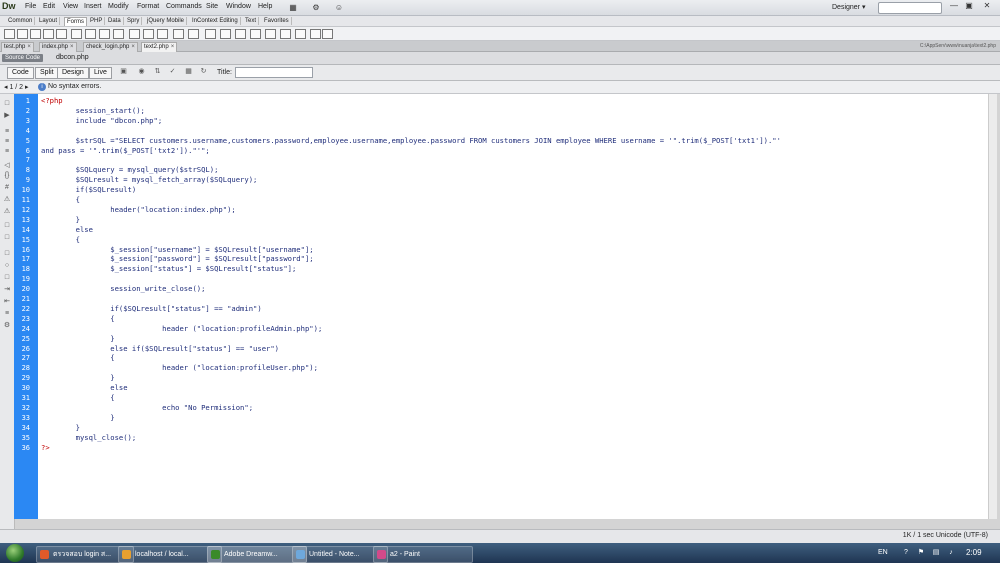 The height and width of the screenshot is (563, 1000). Describe the element at coordinates (102, 121) in the screenshot. I see `code-line: include "dbcon.php";` at that location.